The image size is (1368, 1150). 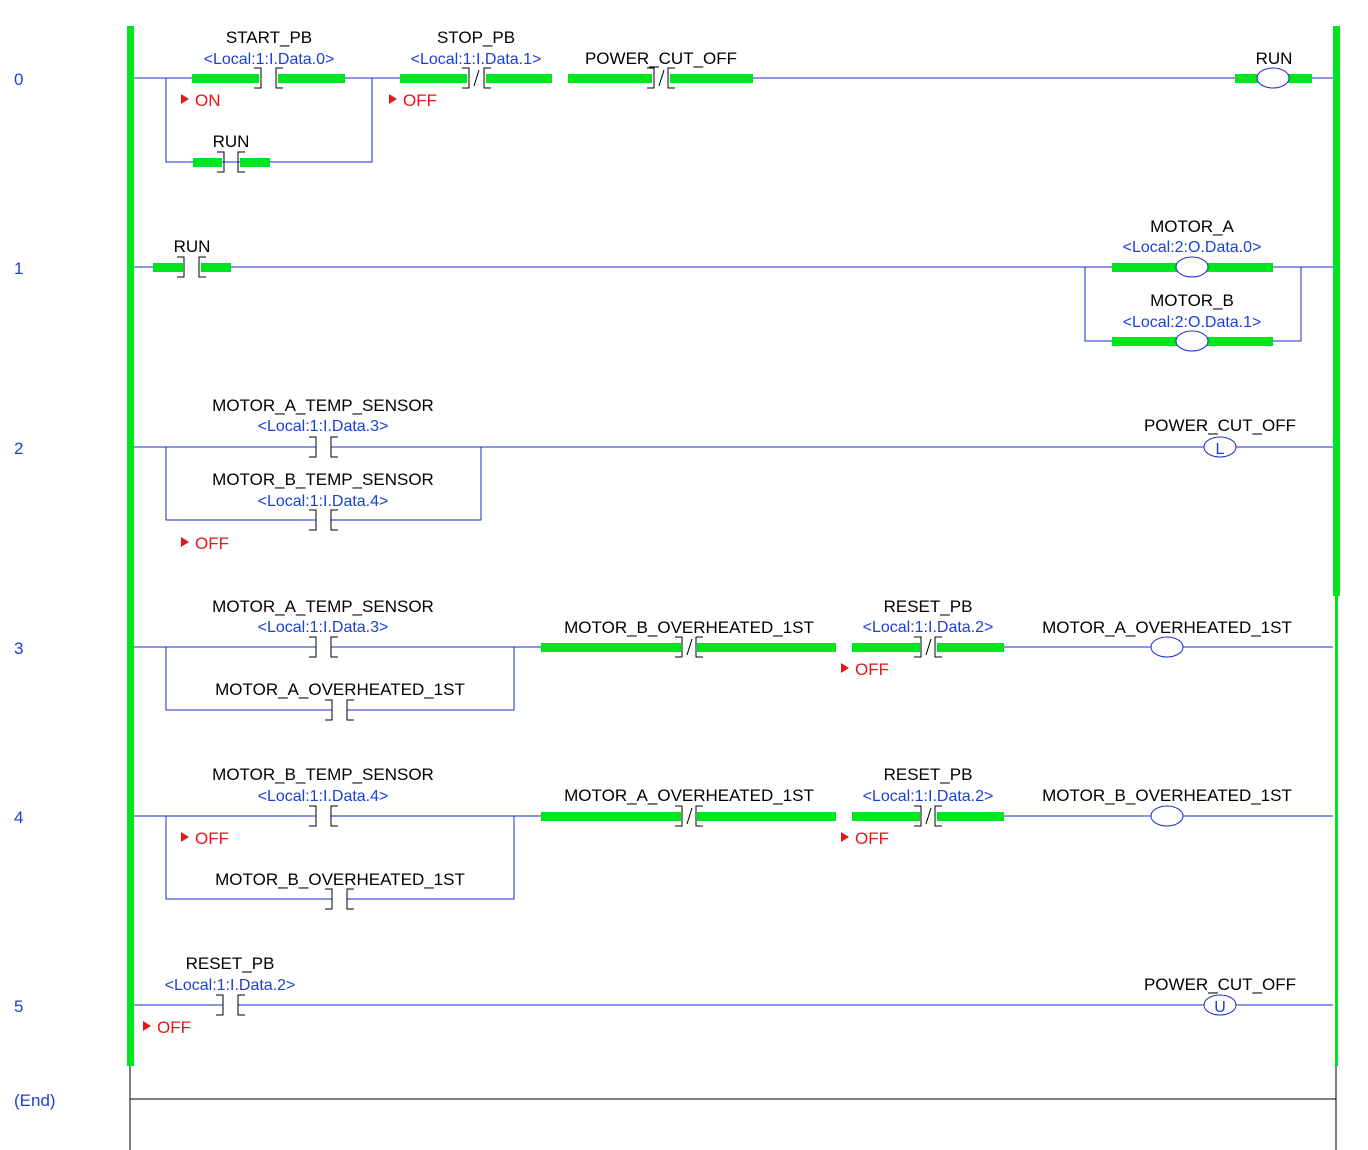 I want to click on coil-tag: MOTOR_B_OVERHEATED_1ST, so click(x=1167, y=795).